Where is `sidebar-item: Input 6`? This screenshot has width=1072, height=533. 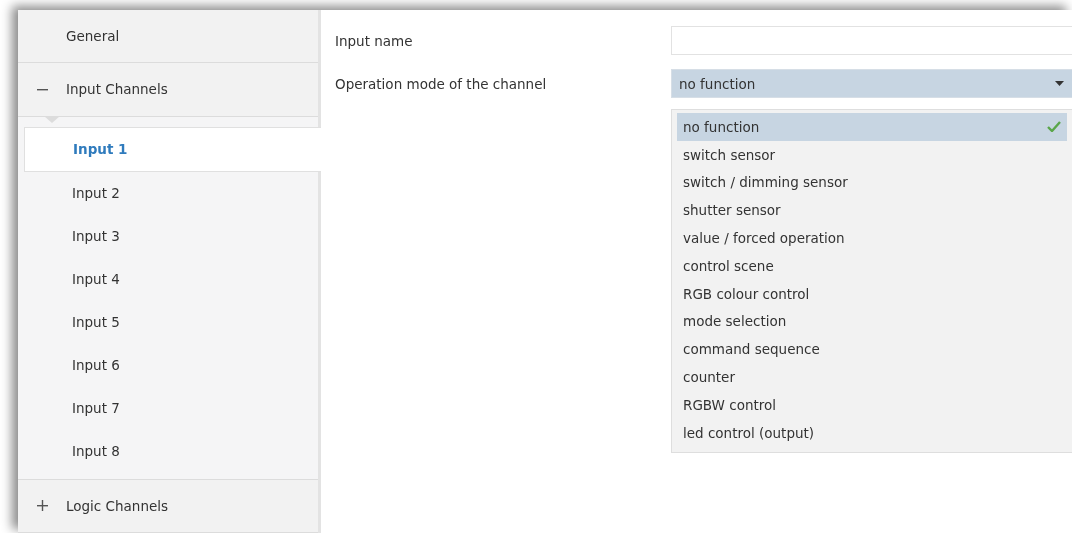 sidebar-item: Input 6 is located at coordinates (171, 365).